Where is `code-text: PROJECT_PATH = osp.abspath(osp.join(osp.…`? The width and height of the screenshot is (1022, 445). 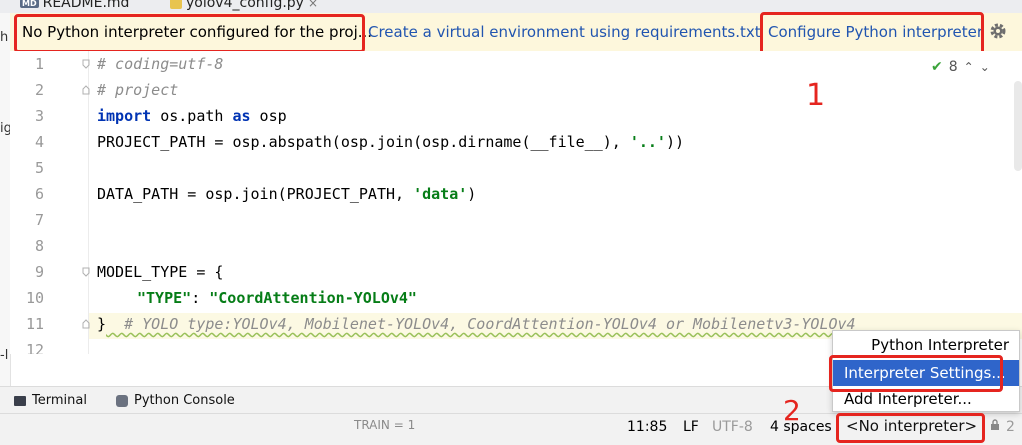
code-text: PROJECT_PATH = osp.abspath(osp.join(osp.… is located at coordinates (363, 142).